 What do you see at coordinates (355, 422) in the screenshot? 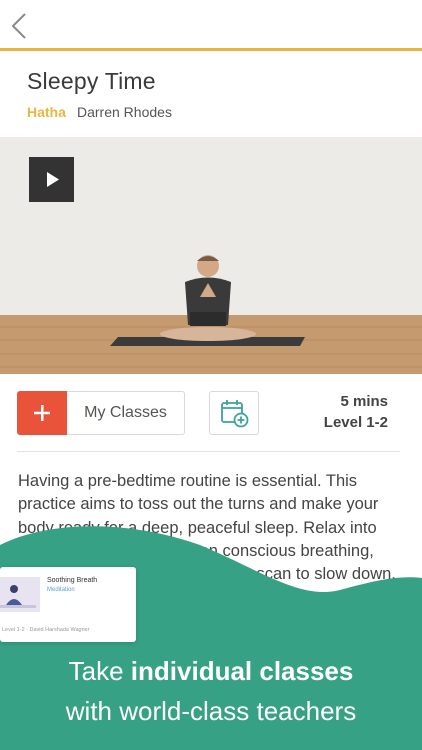
I see `class-level: Level 1-2` at bounding box center [355, 422].